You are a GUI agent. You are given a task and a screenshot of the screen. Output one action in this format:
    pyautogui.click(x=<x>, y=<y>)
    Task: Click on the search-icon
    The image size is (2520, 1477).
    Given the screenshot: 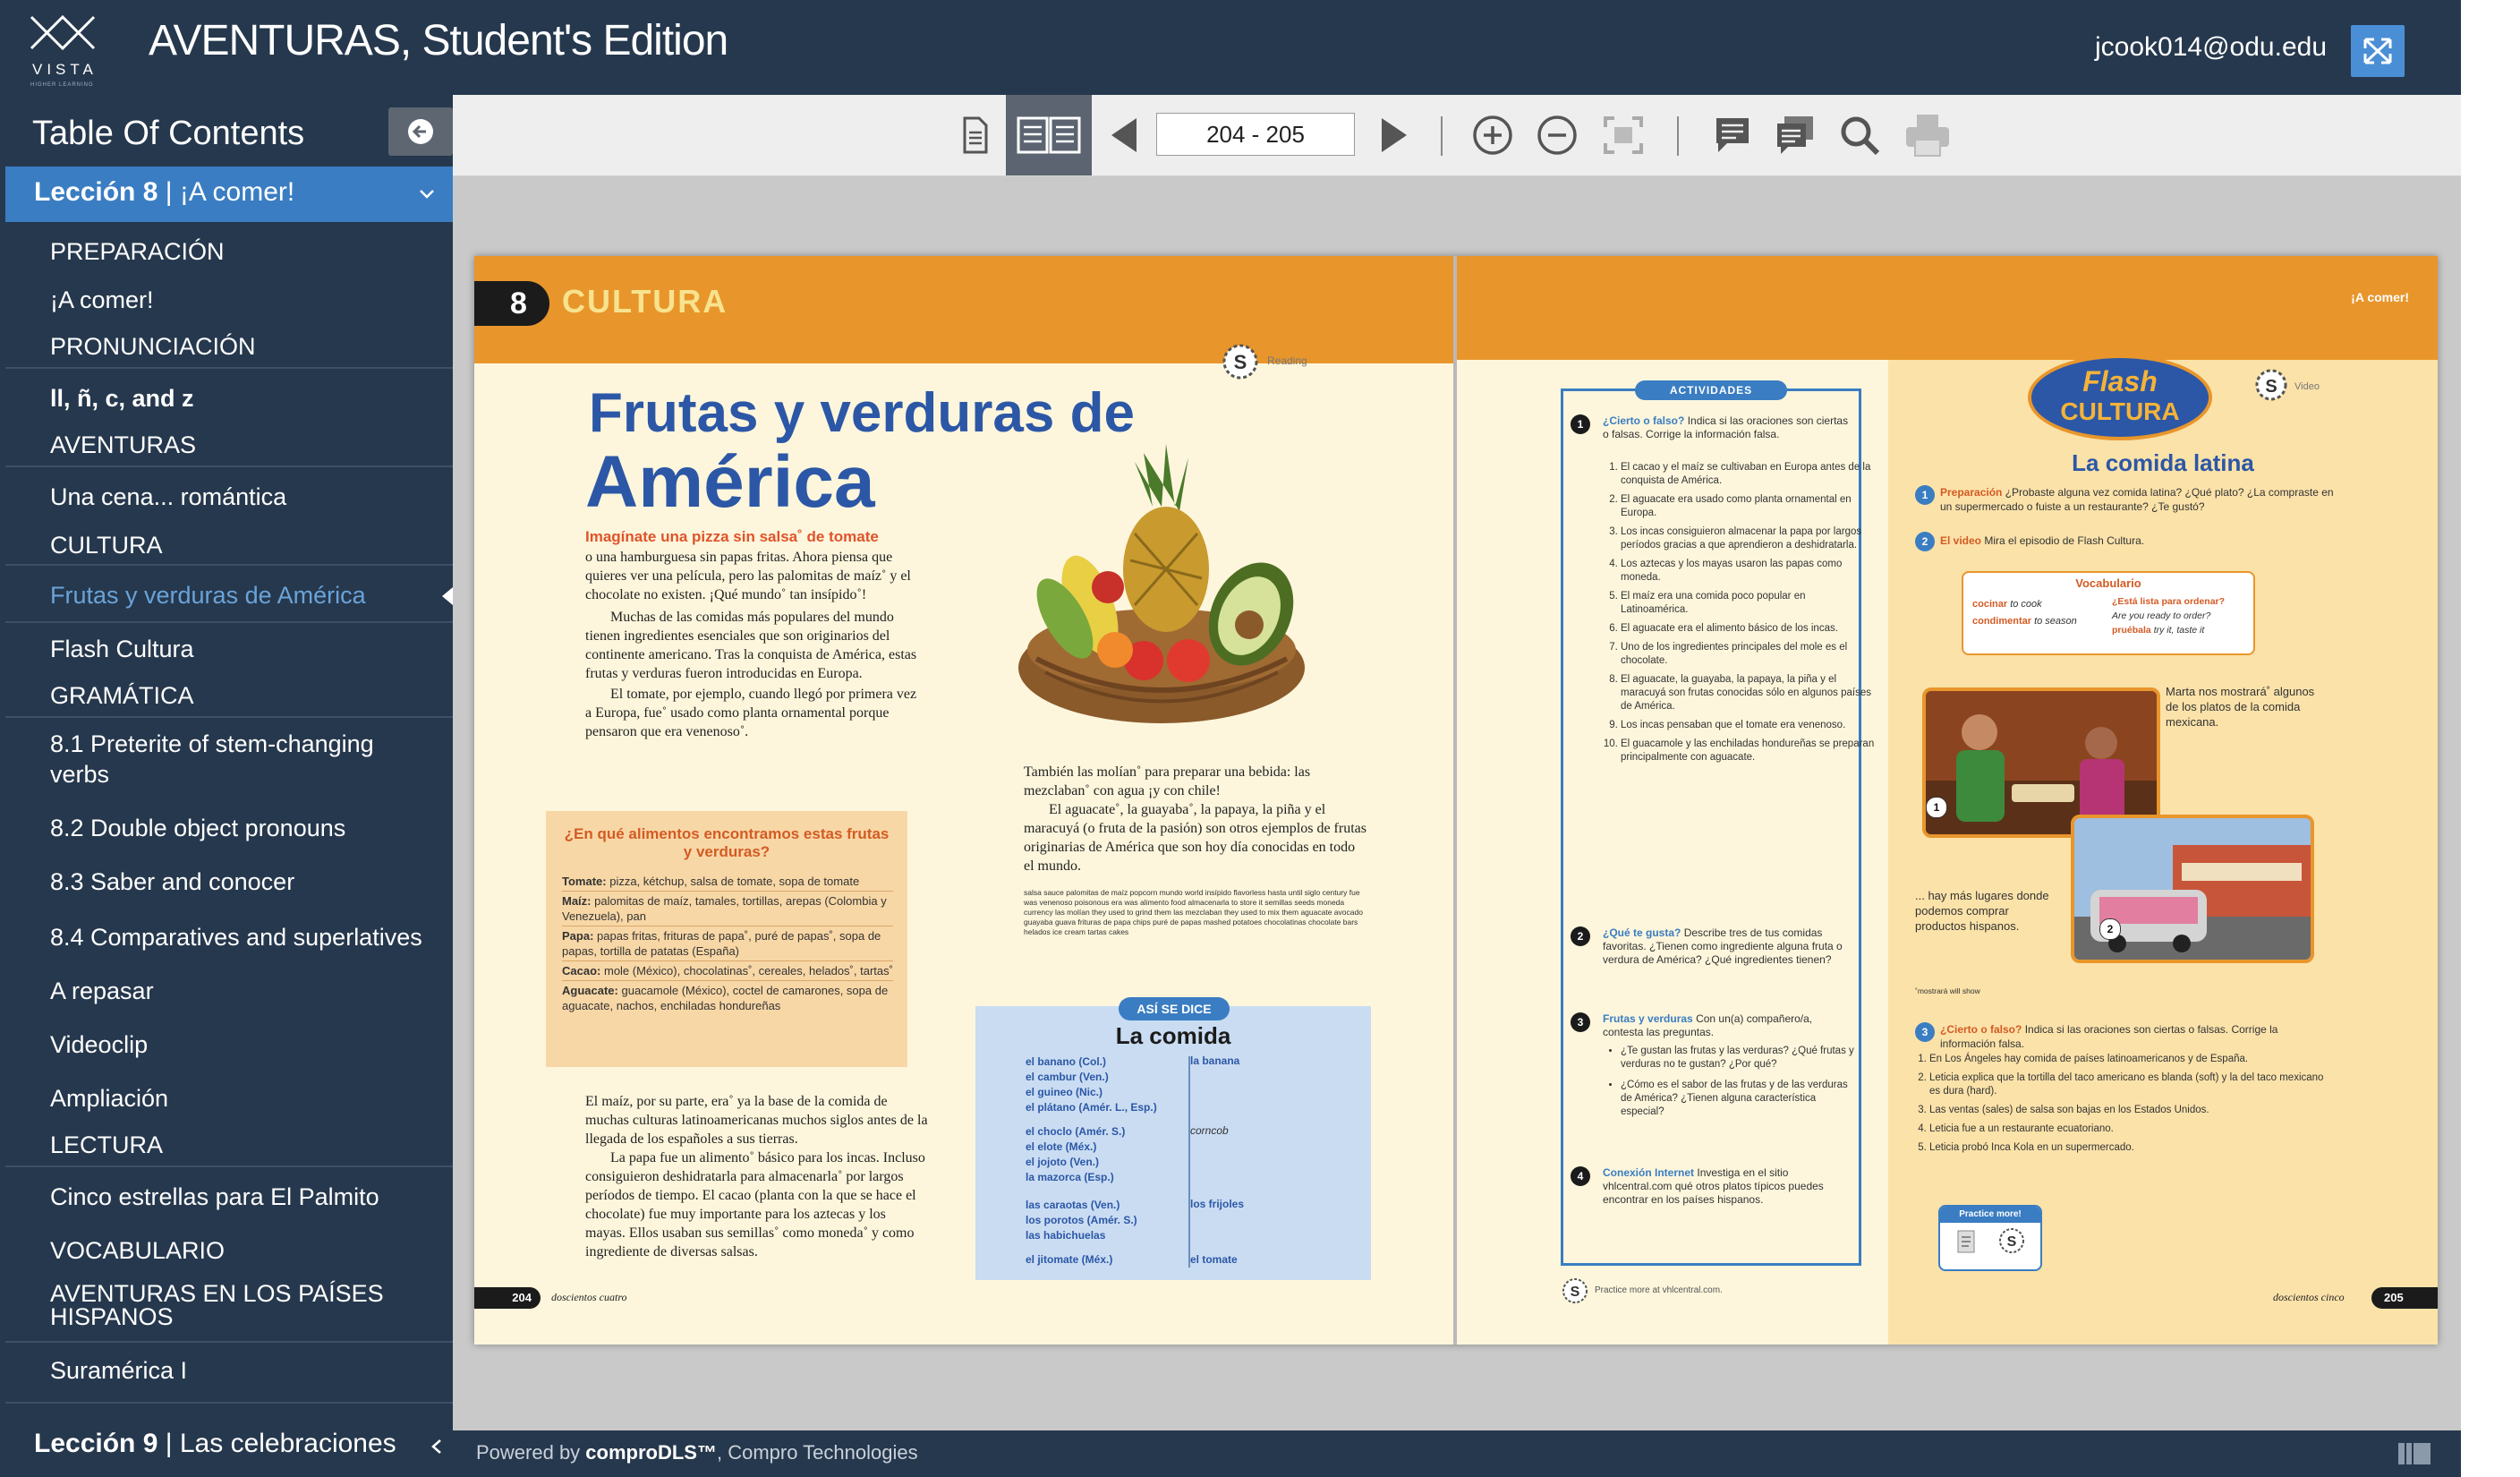 What is the action you would take?
    pyautogui.click(x=1860, y=136)
    